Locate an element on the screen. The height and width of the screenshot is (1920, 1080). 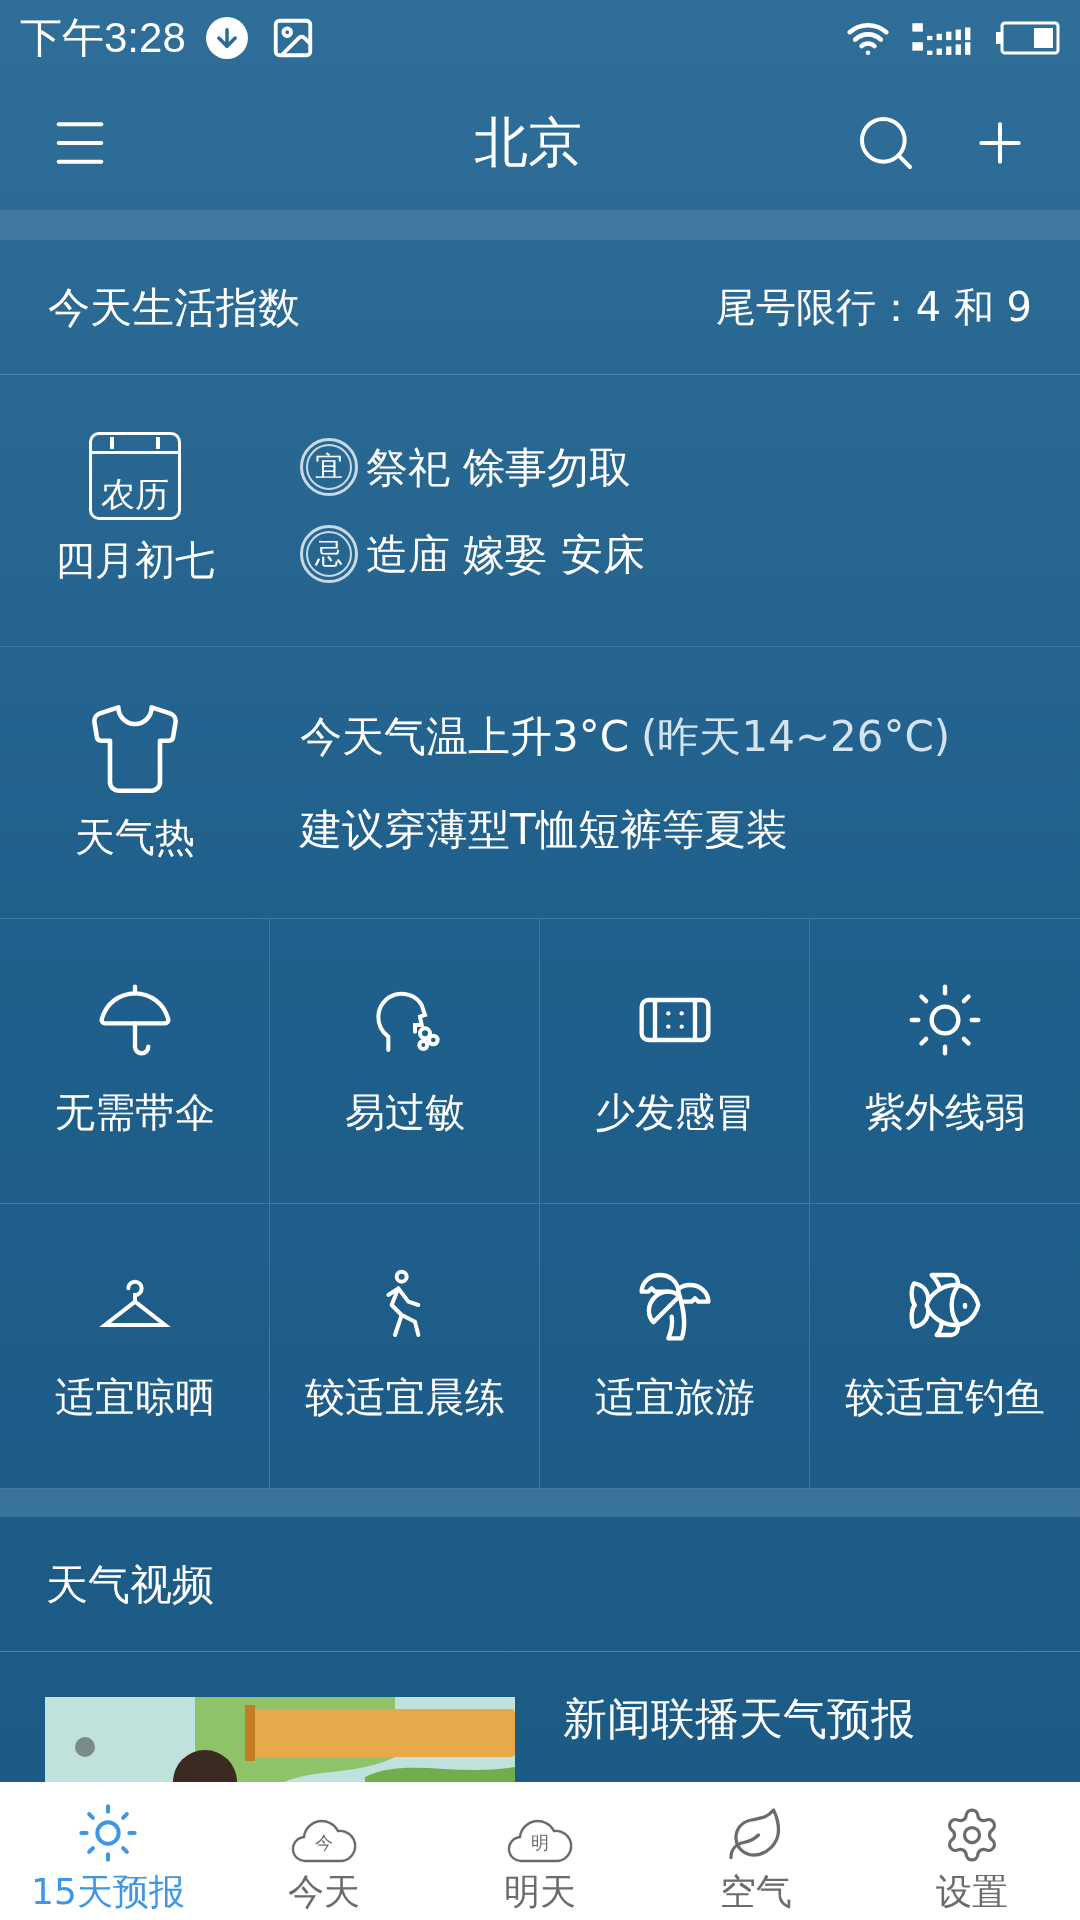
yesterday-range: (昨天14~26°C) is located at coordinates (796, 736).